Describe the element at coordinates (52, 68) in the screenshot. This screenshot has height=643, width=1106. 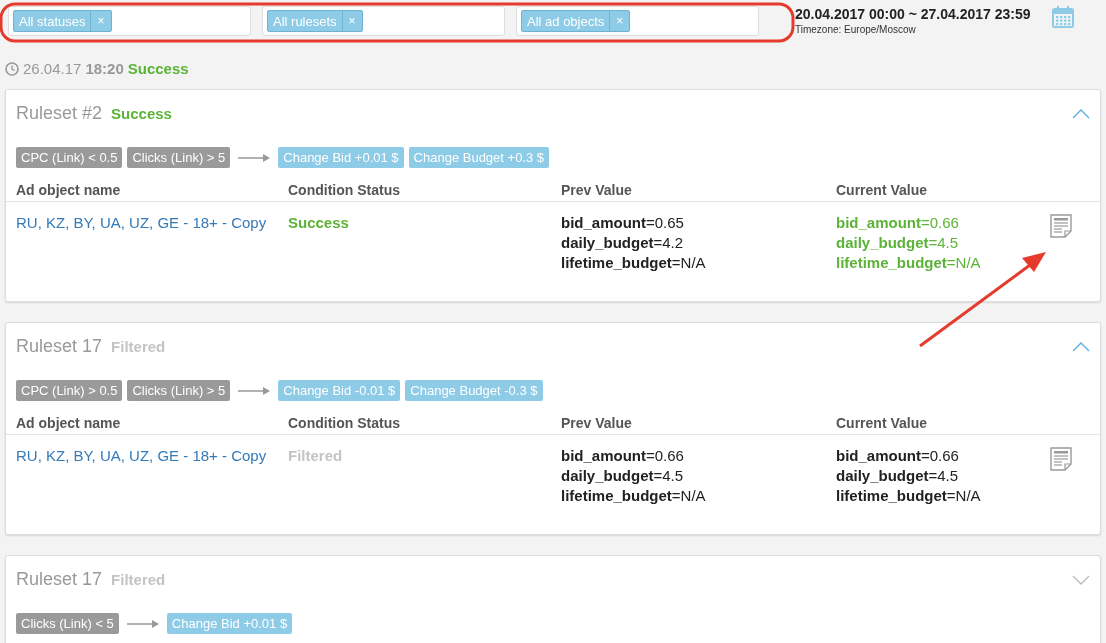
I see `run-date: 26.04.17` at that location.